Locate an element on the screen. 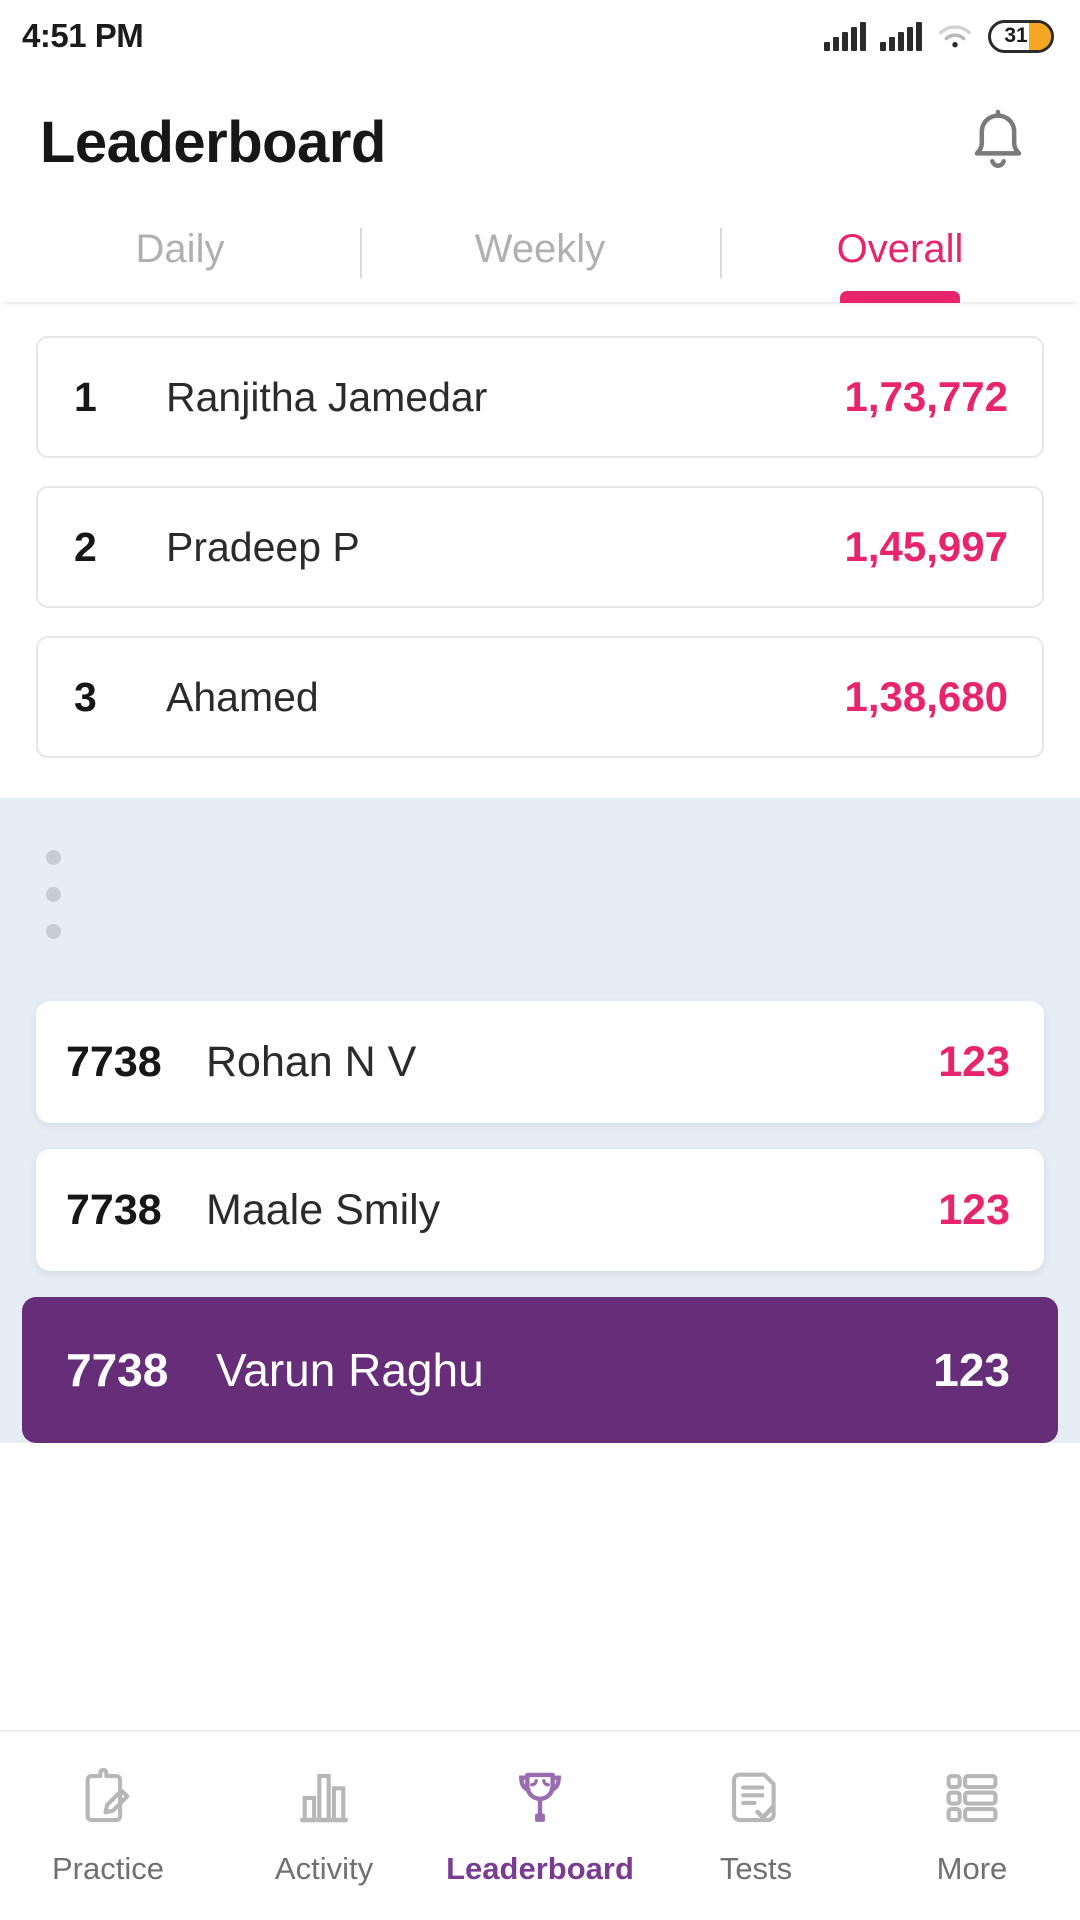 The image size is (1080, 1920). tab-active-indicator is located at coordinates (900, 297).